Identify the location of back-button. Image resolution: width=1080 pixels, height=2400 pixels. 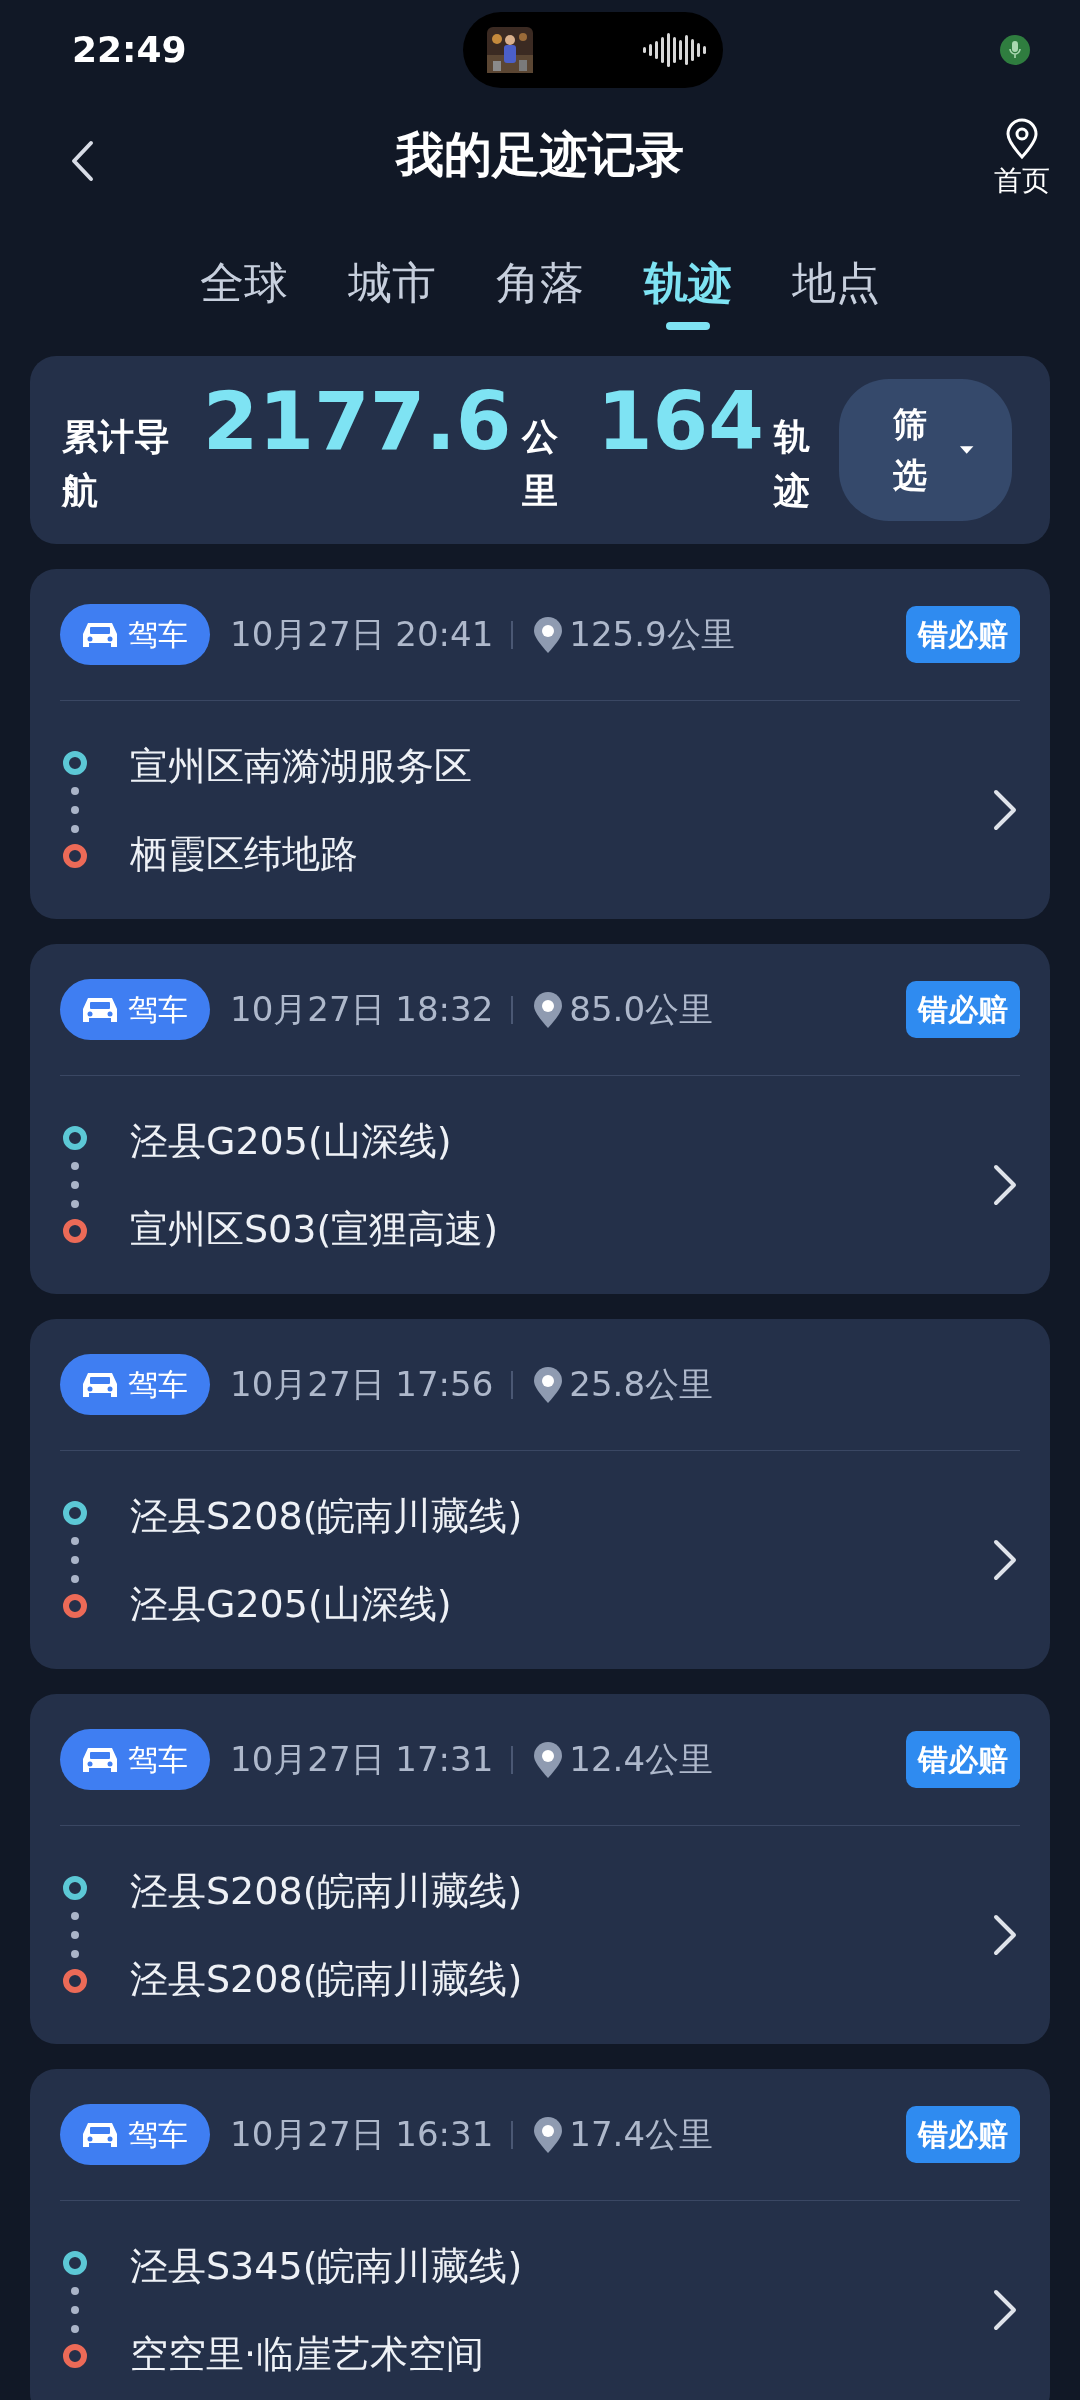
(82, 160).